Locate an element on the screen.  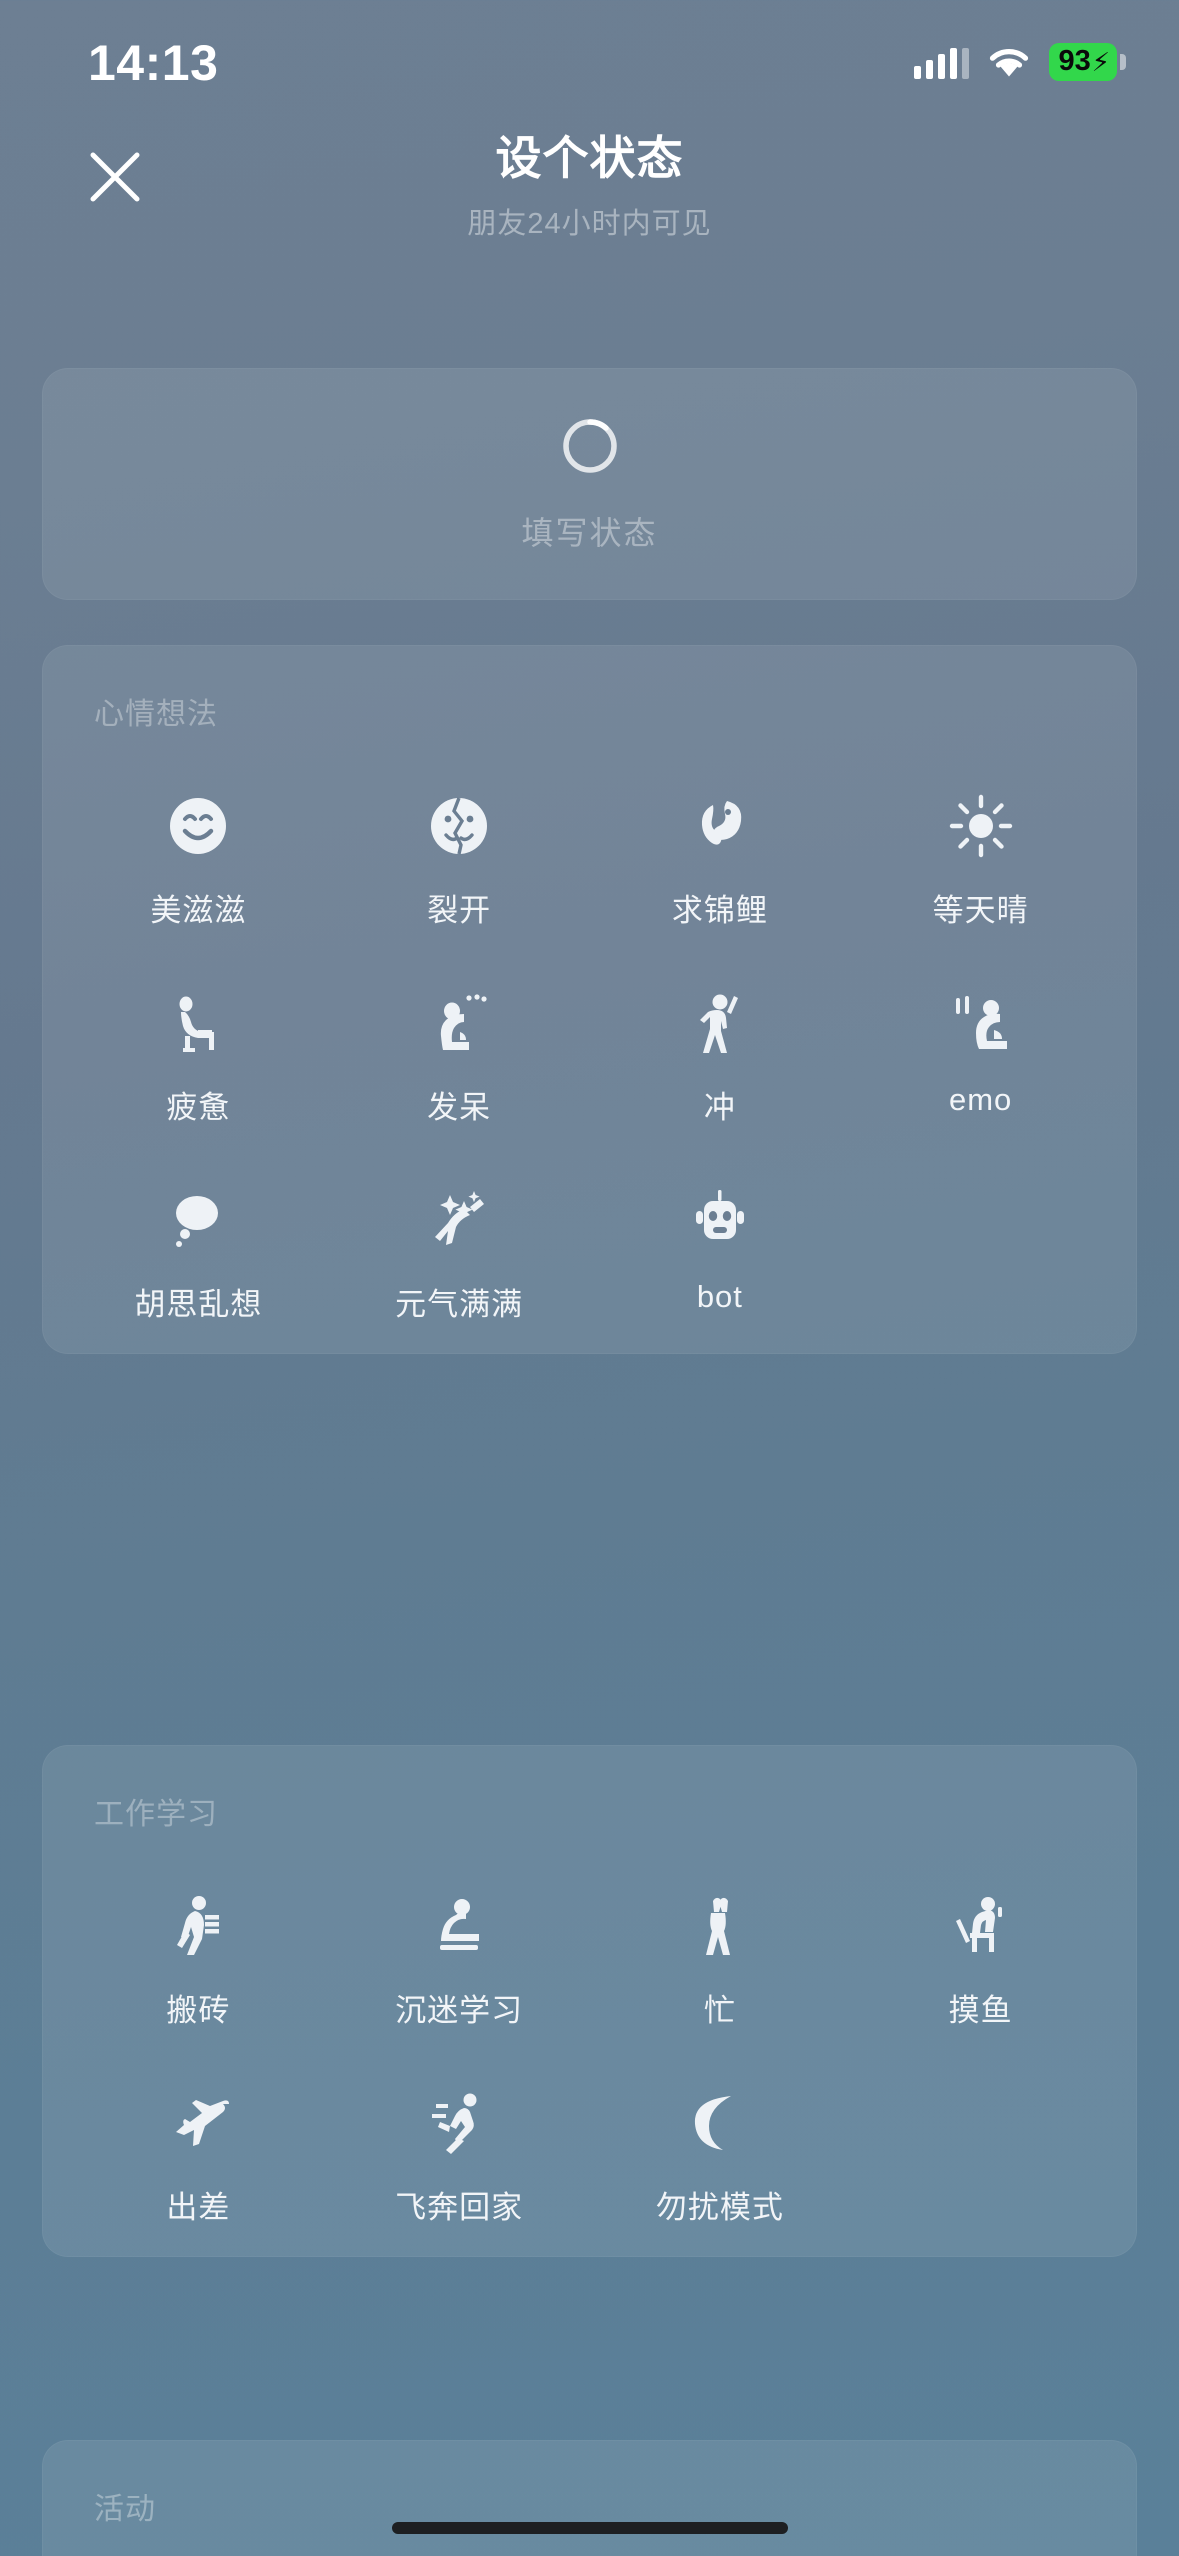
status-option-emo: emo is located at coordinates (980, 1028).